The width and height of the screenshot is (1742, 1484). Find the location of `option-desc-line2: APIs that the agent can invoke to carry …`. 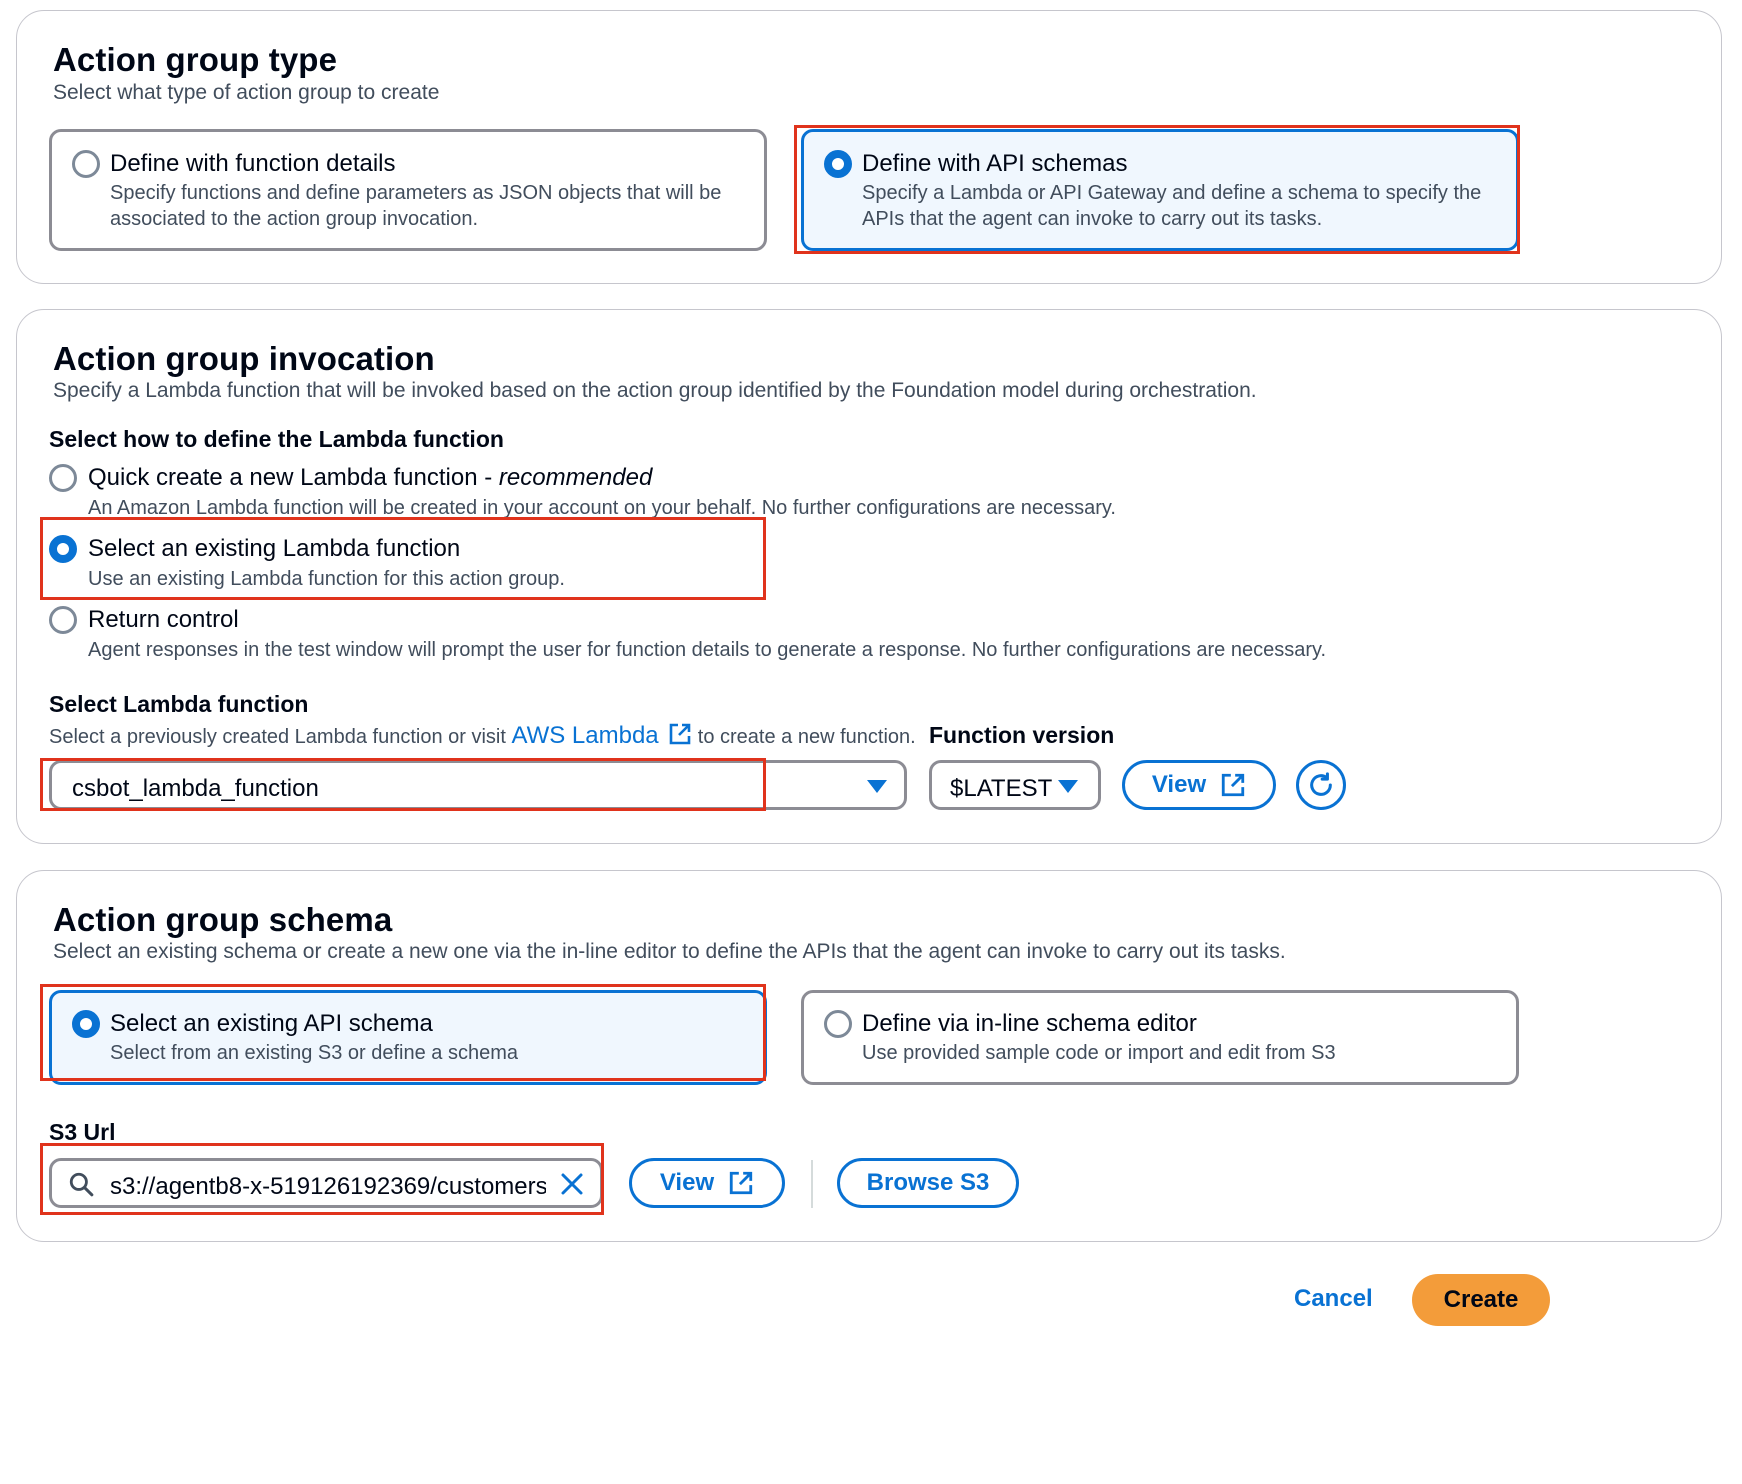

option-desc-line2: APIs that the agent can invoke to carry … is located at coordinates (1092, 219).